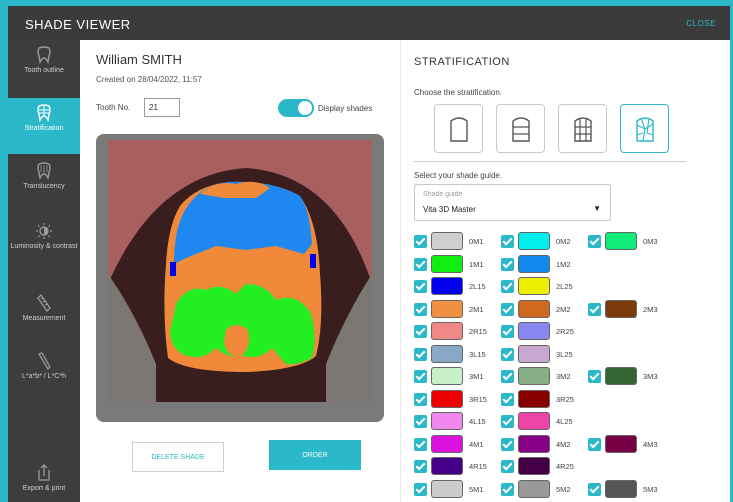 This screenshot has height=502, width=733. I want to click on sidebar-item-measurement: Measurement, so click(44, 316).